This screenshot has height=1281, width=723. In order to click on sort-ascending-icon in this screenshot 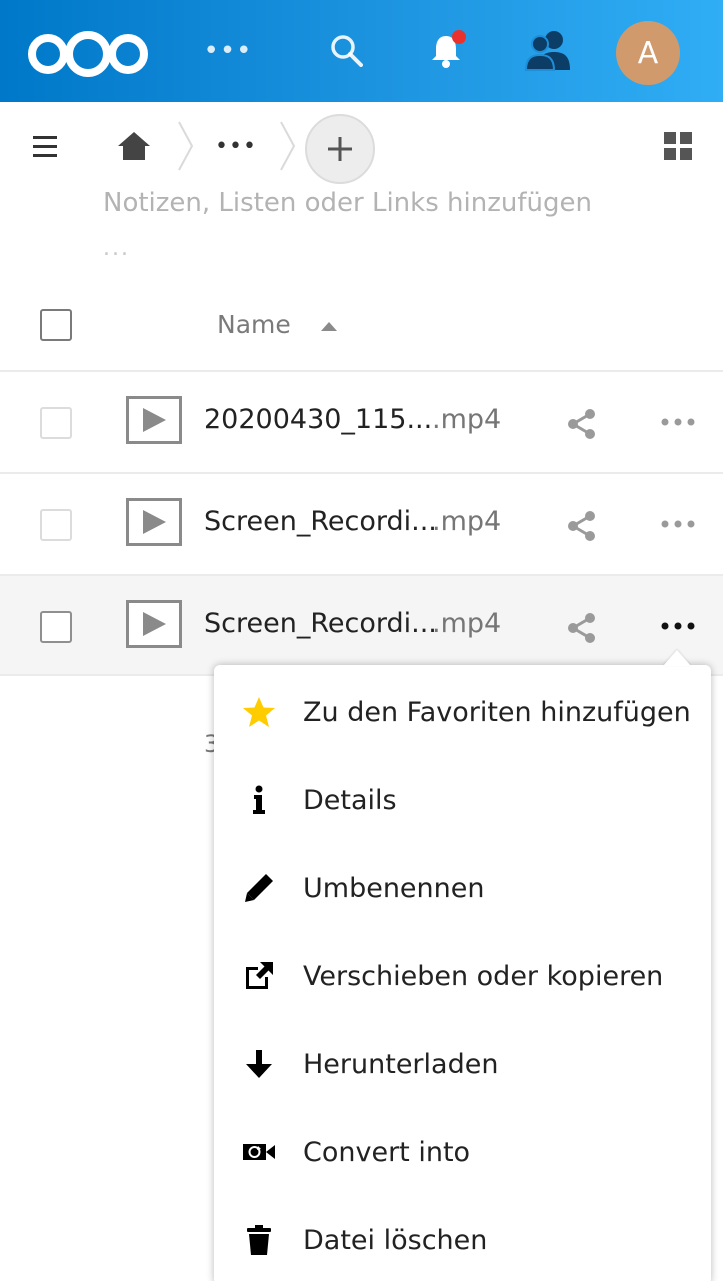, I will do `click(329, 326)`.